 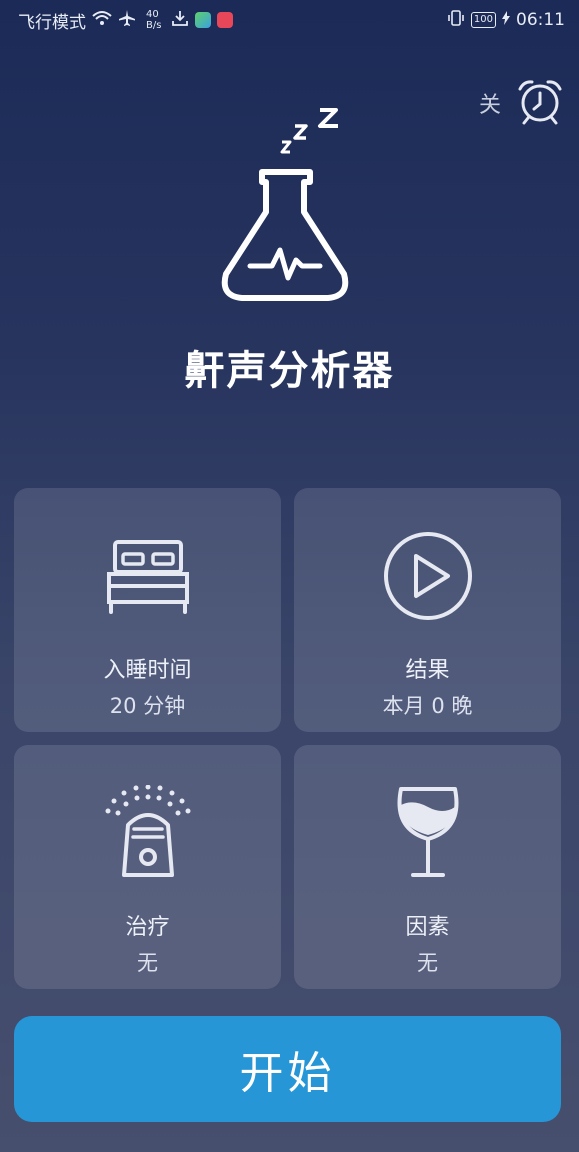 What do you see at coordinates (428, 576) in the screenshot?
I see `play-circle-icon` at bounding box center [428, 576].